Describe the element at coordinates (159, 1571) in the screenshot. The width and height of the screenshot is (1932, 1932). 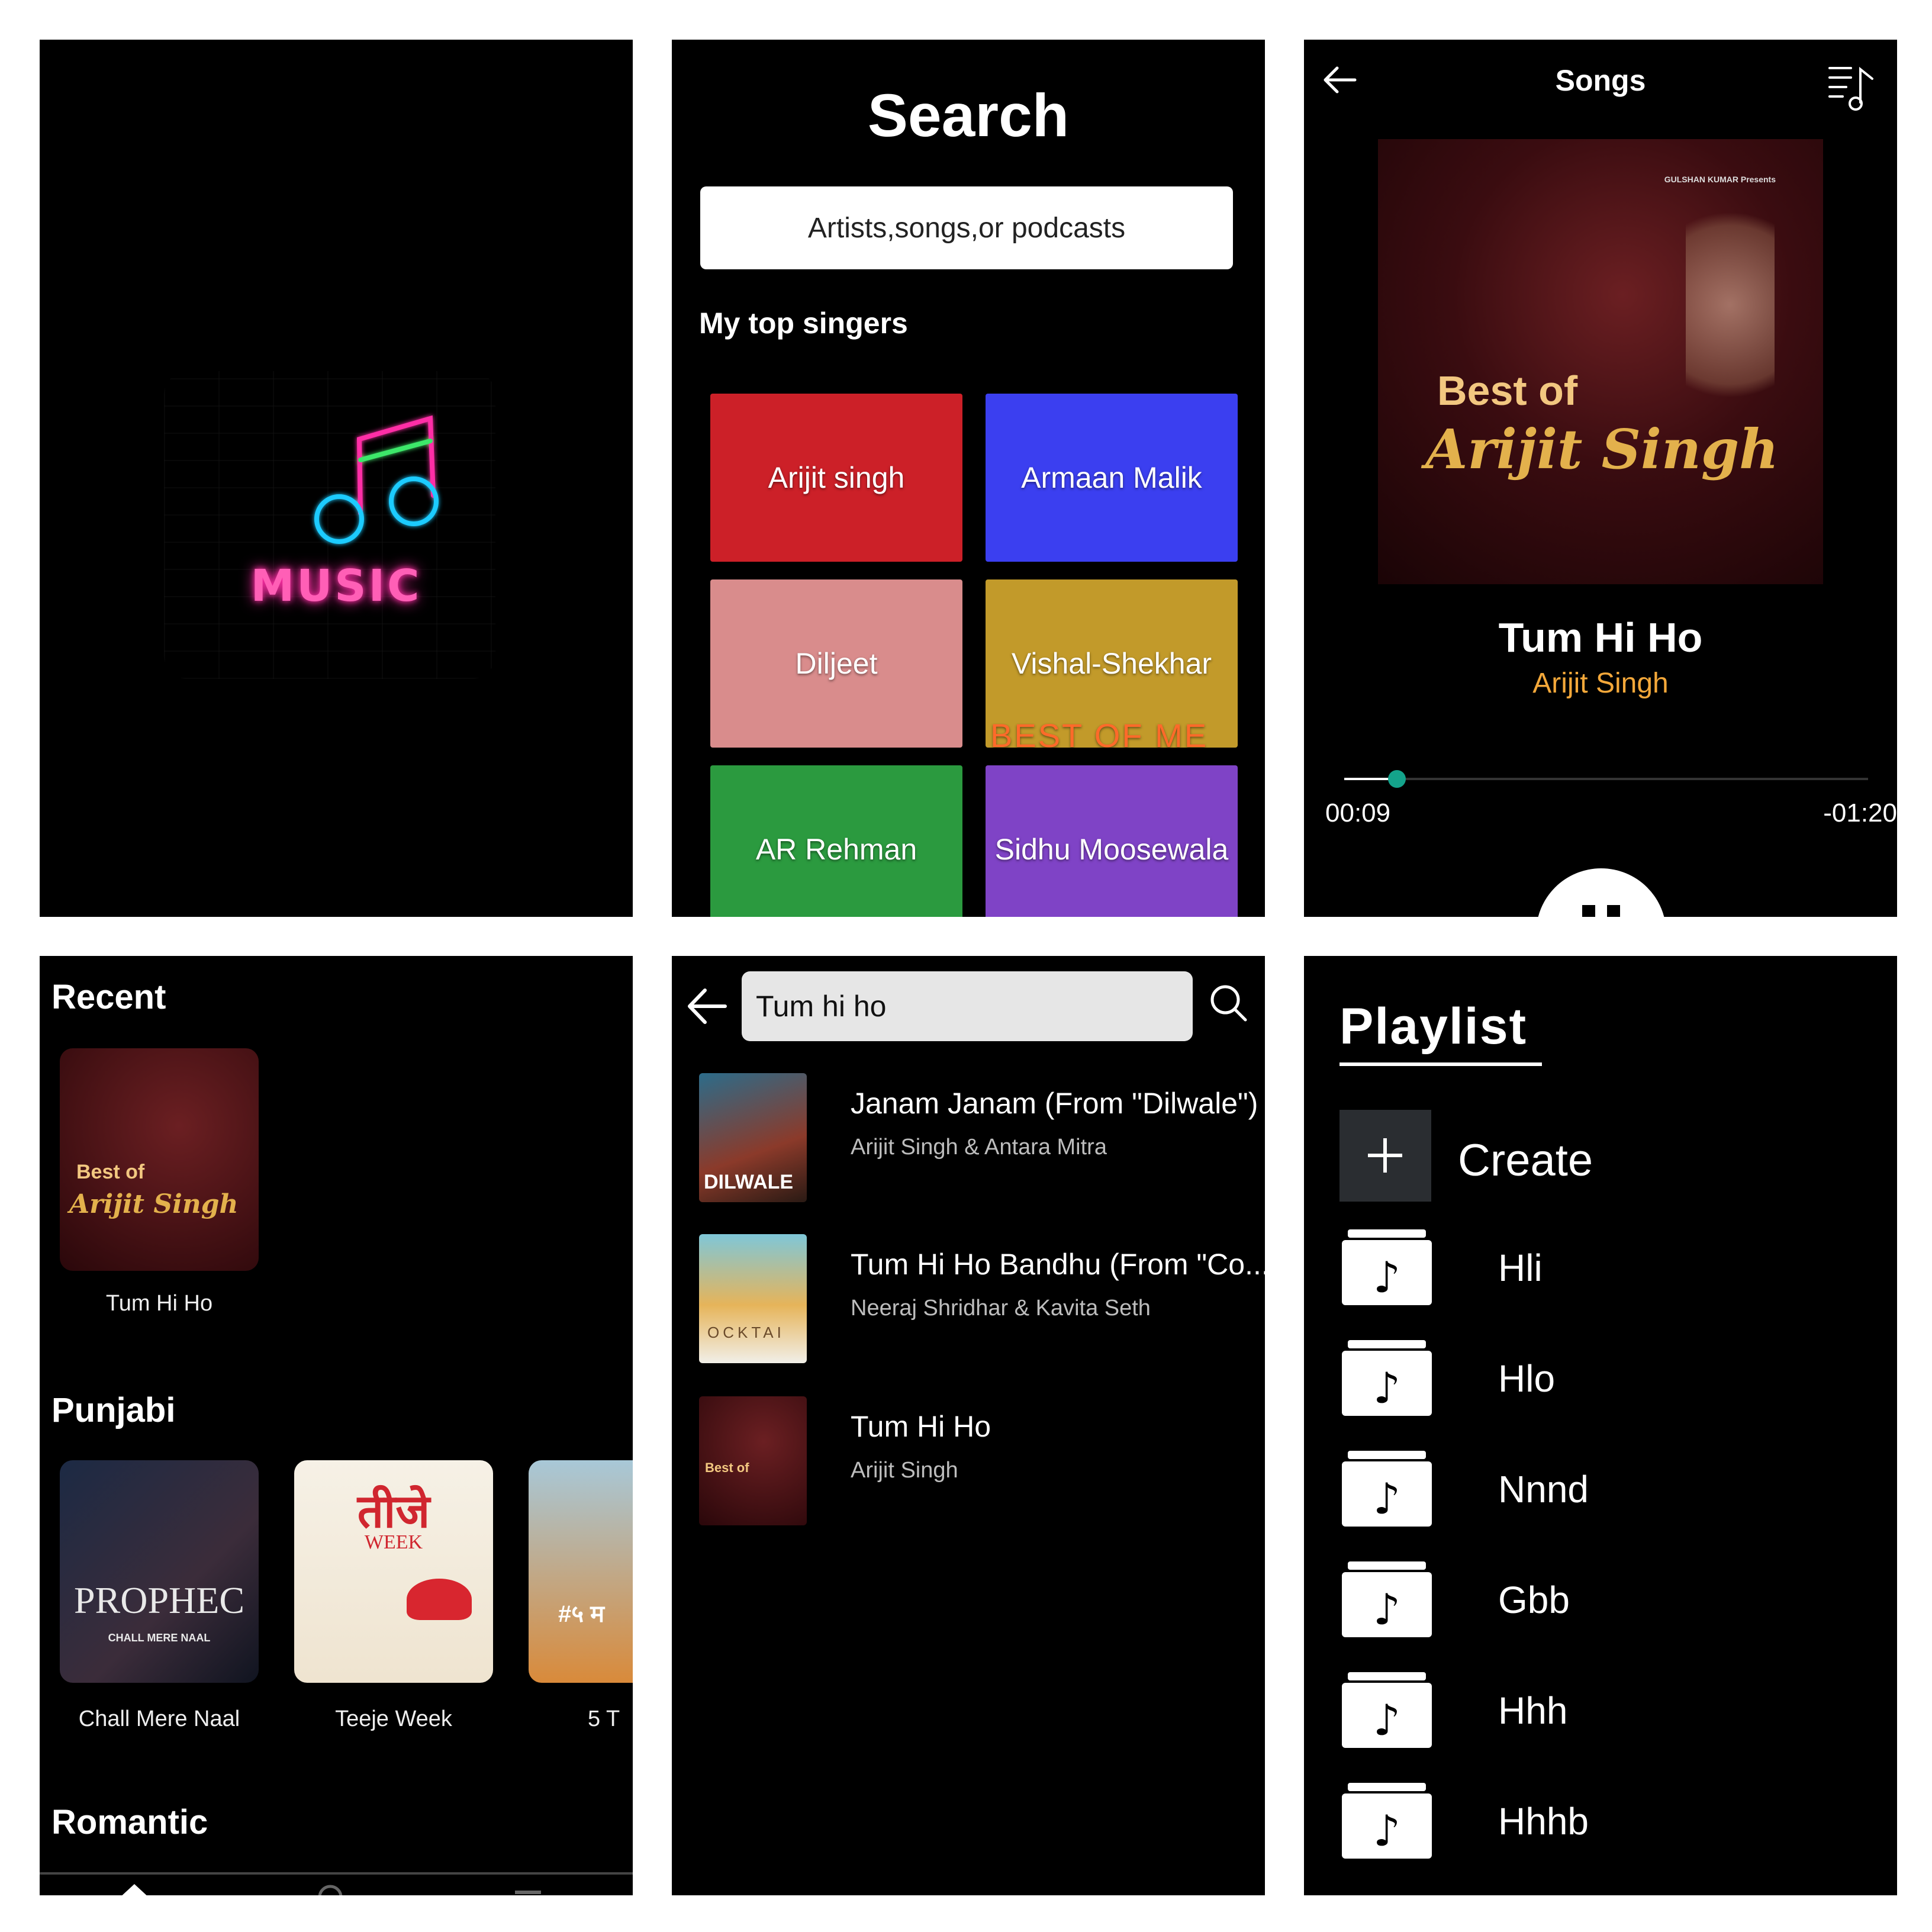
I see `album-card: PROPHEC CHALL MERE NAAL` at that location.